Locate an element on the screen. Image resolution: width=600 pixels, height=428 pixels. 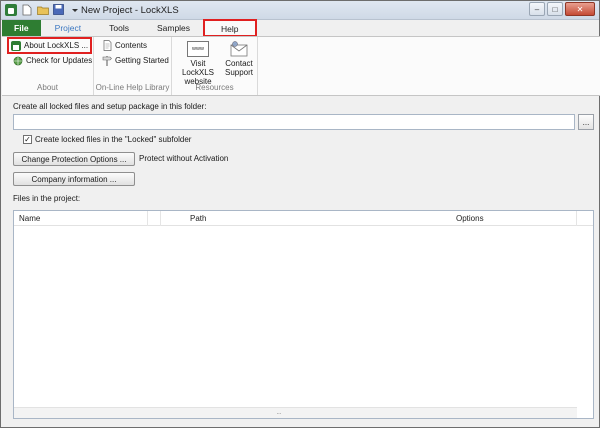
quick-access-toolbar is located at coordinates (42, 9).